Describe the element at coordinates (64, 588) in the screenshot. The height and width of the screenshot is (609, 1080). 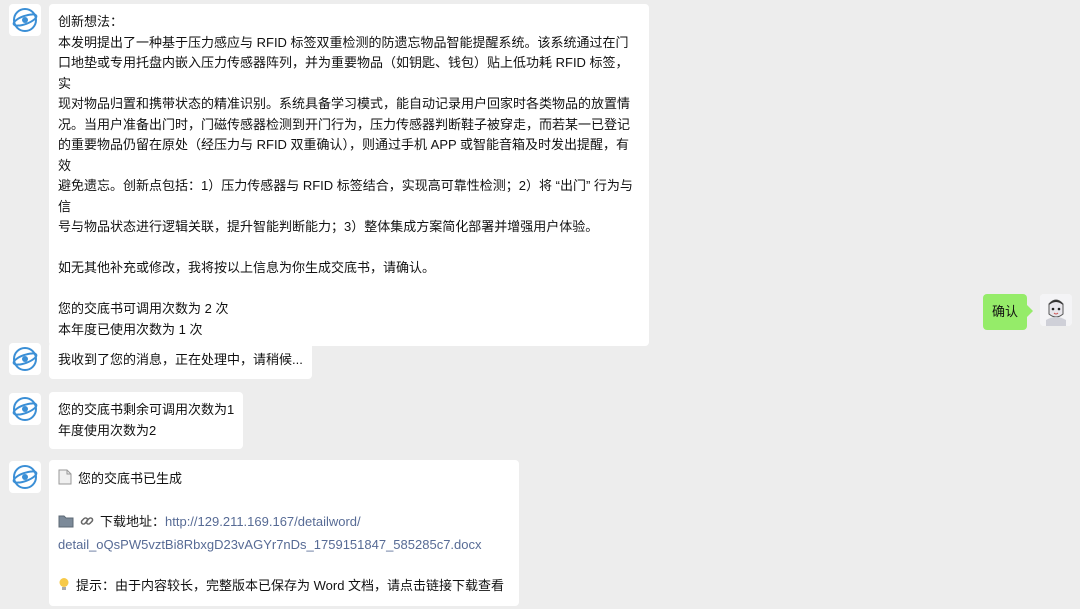
I see `lightbulb-icon` at that location.